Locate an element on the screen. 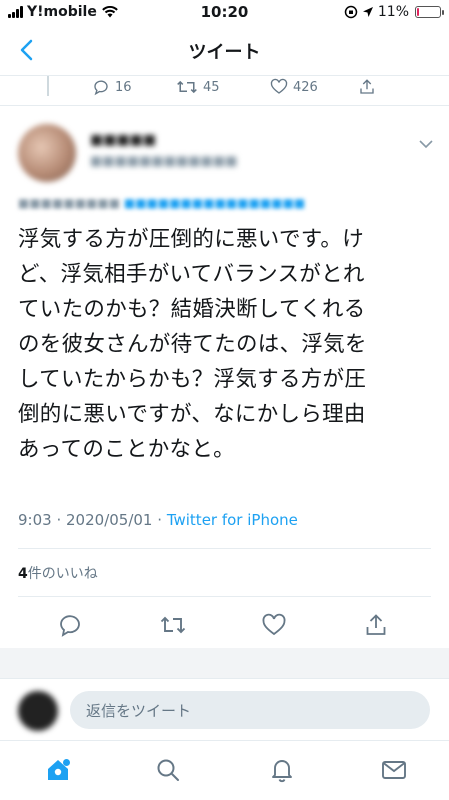 The image size is (449, 800). prev-like-button: 426 is located at coordinates (294, 87).